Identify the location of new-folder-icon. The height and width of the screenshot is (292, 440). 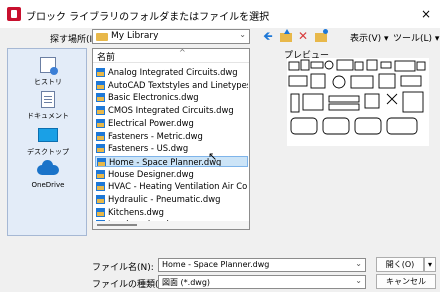
(321, 36).